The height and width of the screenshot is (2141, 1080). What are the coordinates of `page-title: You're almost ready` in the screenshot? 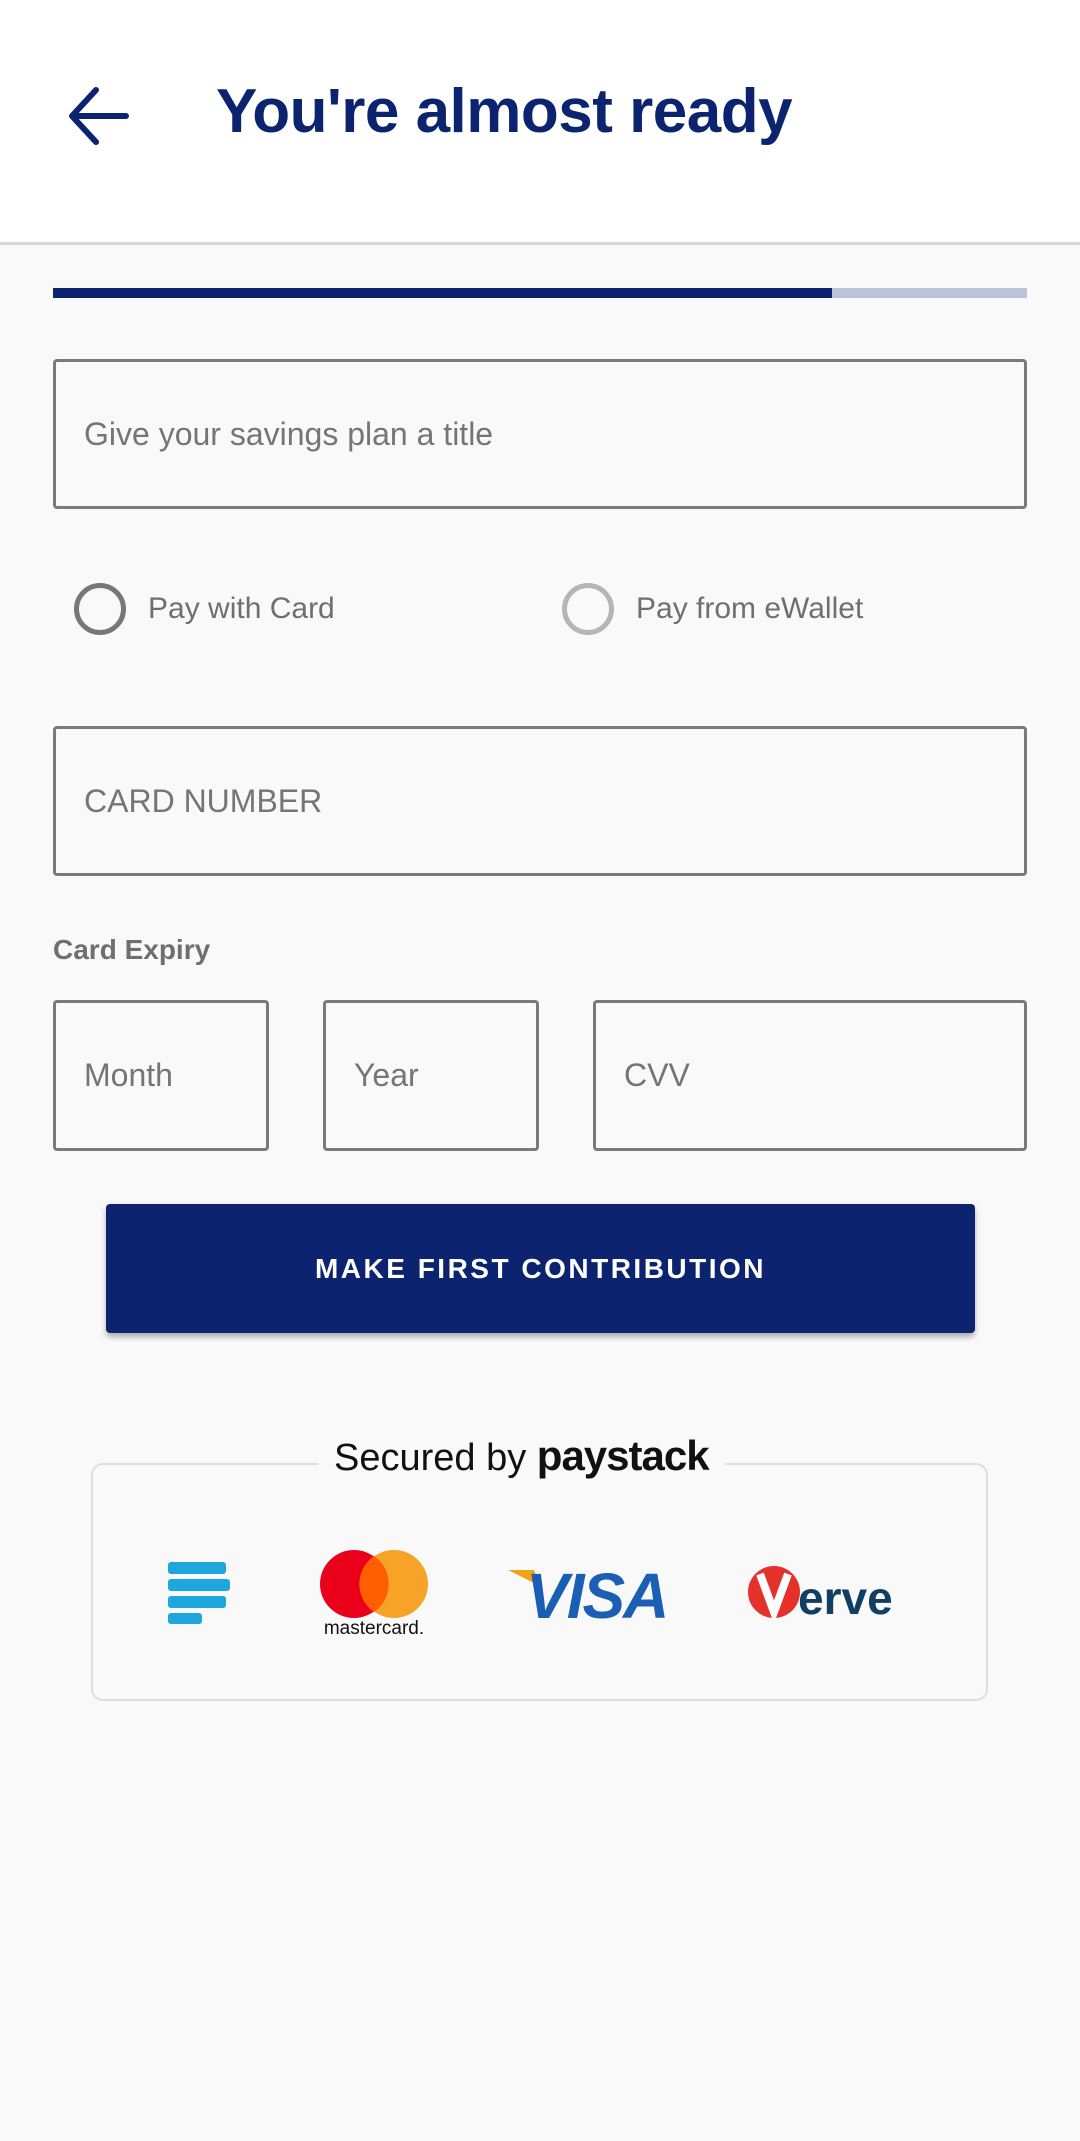 It's located at (504, 111).